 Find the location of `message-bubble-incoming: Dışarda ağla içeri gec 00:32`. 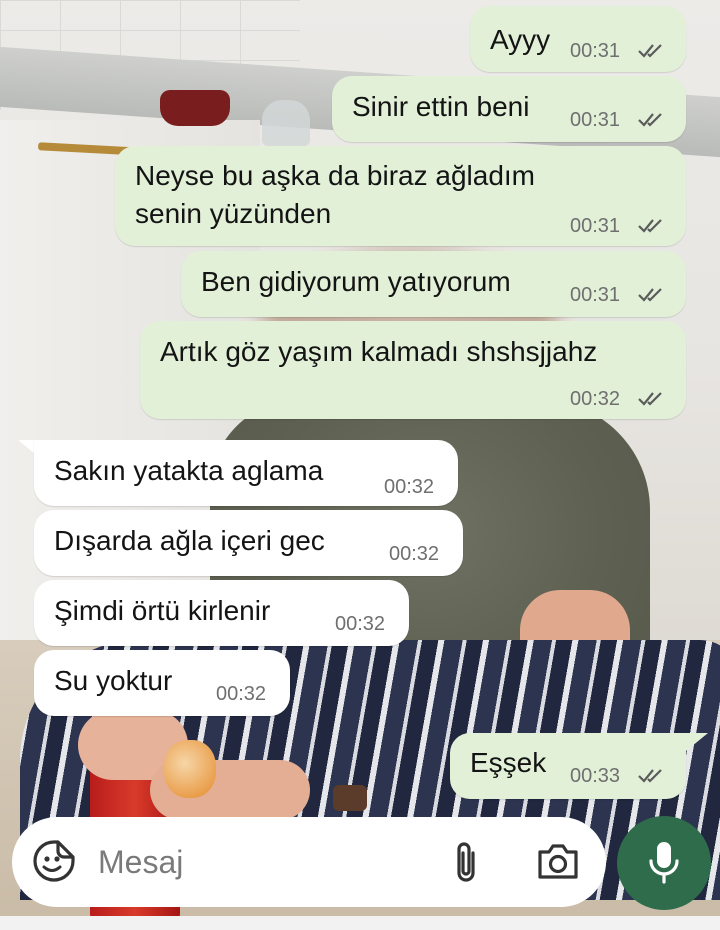

message-bubble-incoming: Dışarda ağla içeri gec 00:32 is located at coordinates (248, 543).